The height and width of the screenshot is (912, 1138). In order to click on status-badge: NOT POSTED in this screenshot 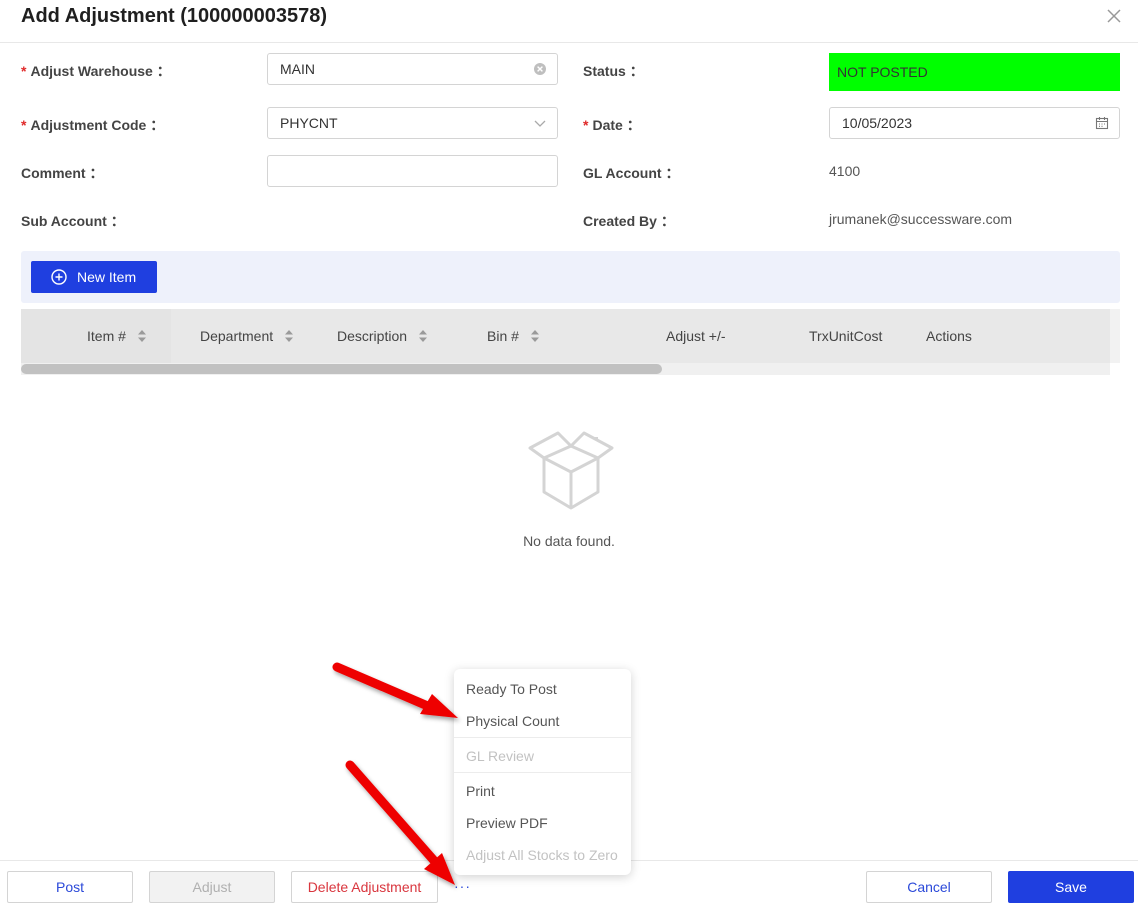, I will do `click(974, 72)`.